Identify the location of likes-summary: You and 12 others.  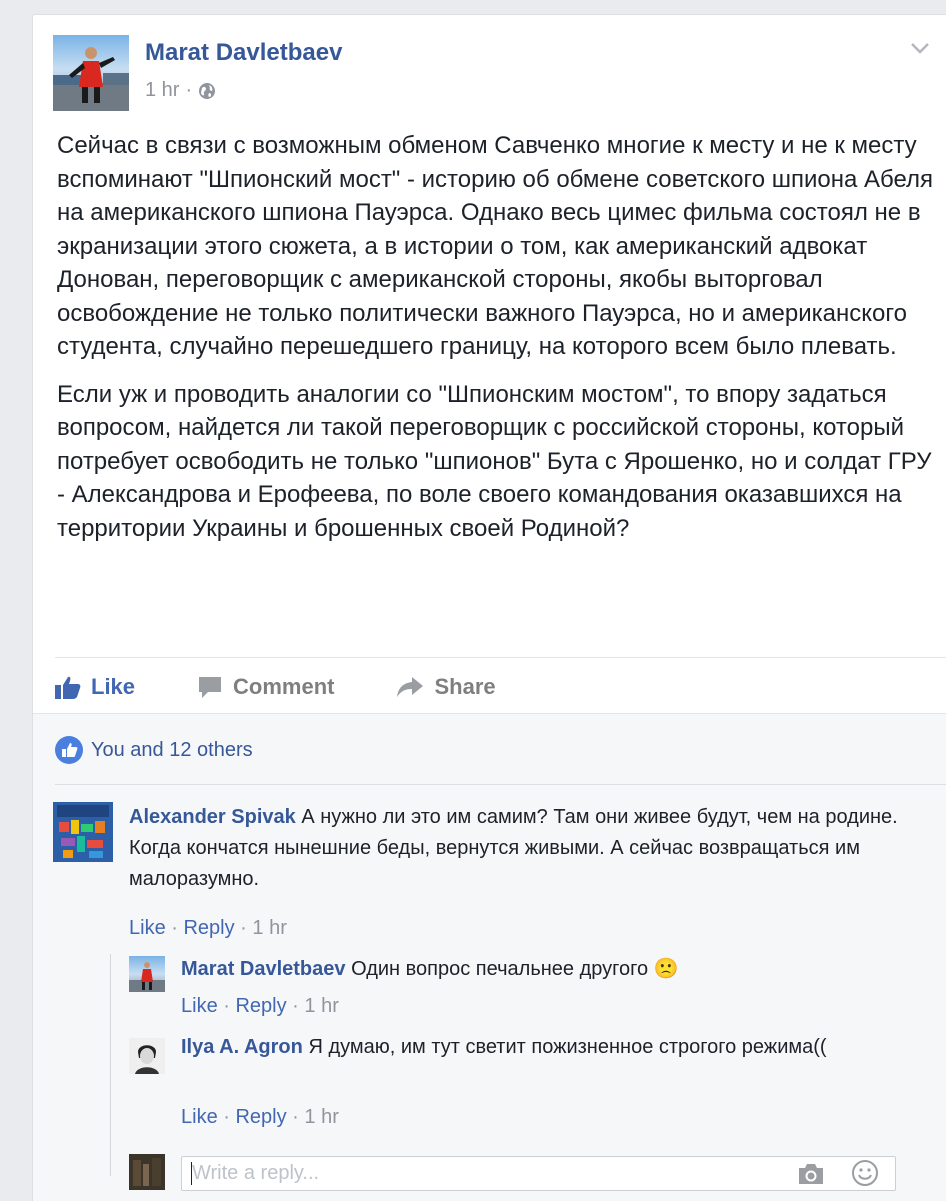
(154, 750).